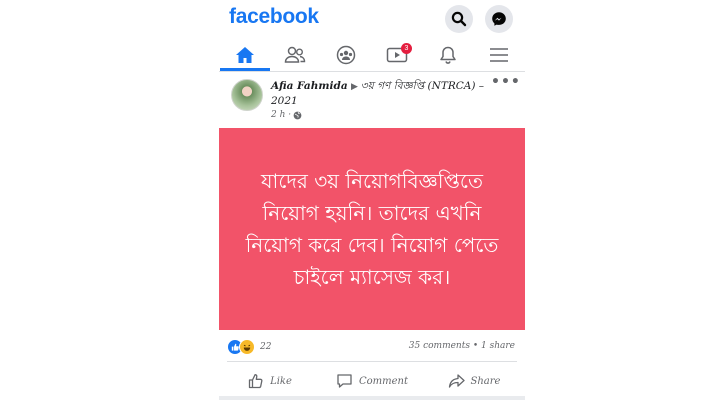  Describe the element at coordinates (383, 381) in the screenshot. I see `comment-label: Comment` at that location.